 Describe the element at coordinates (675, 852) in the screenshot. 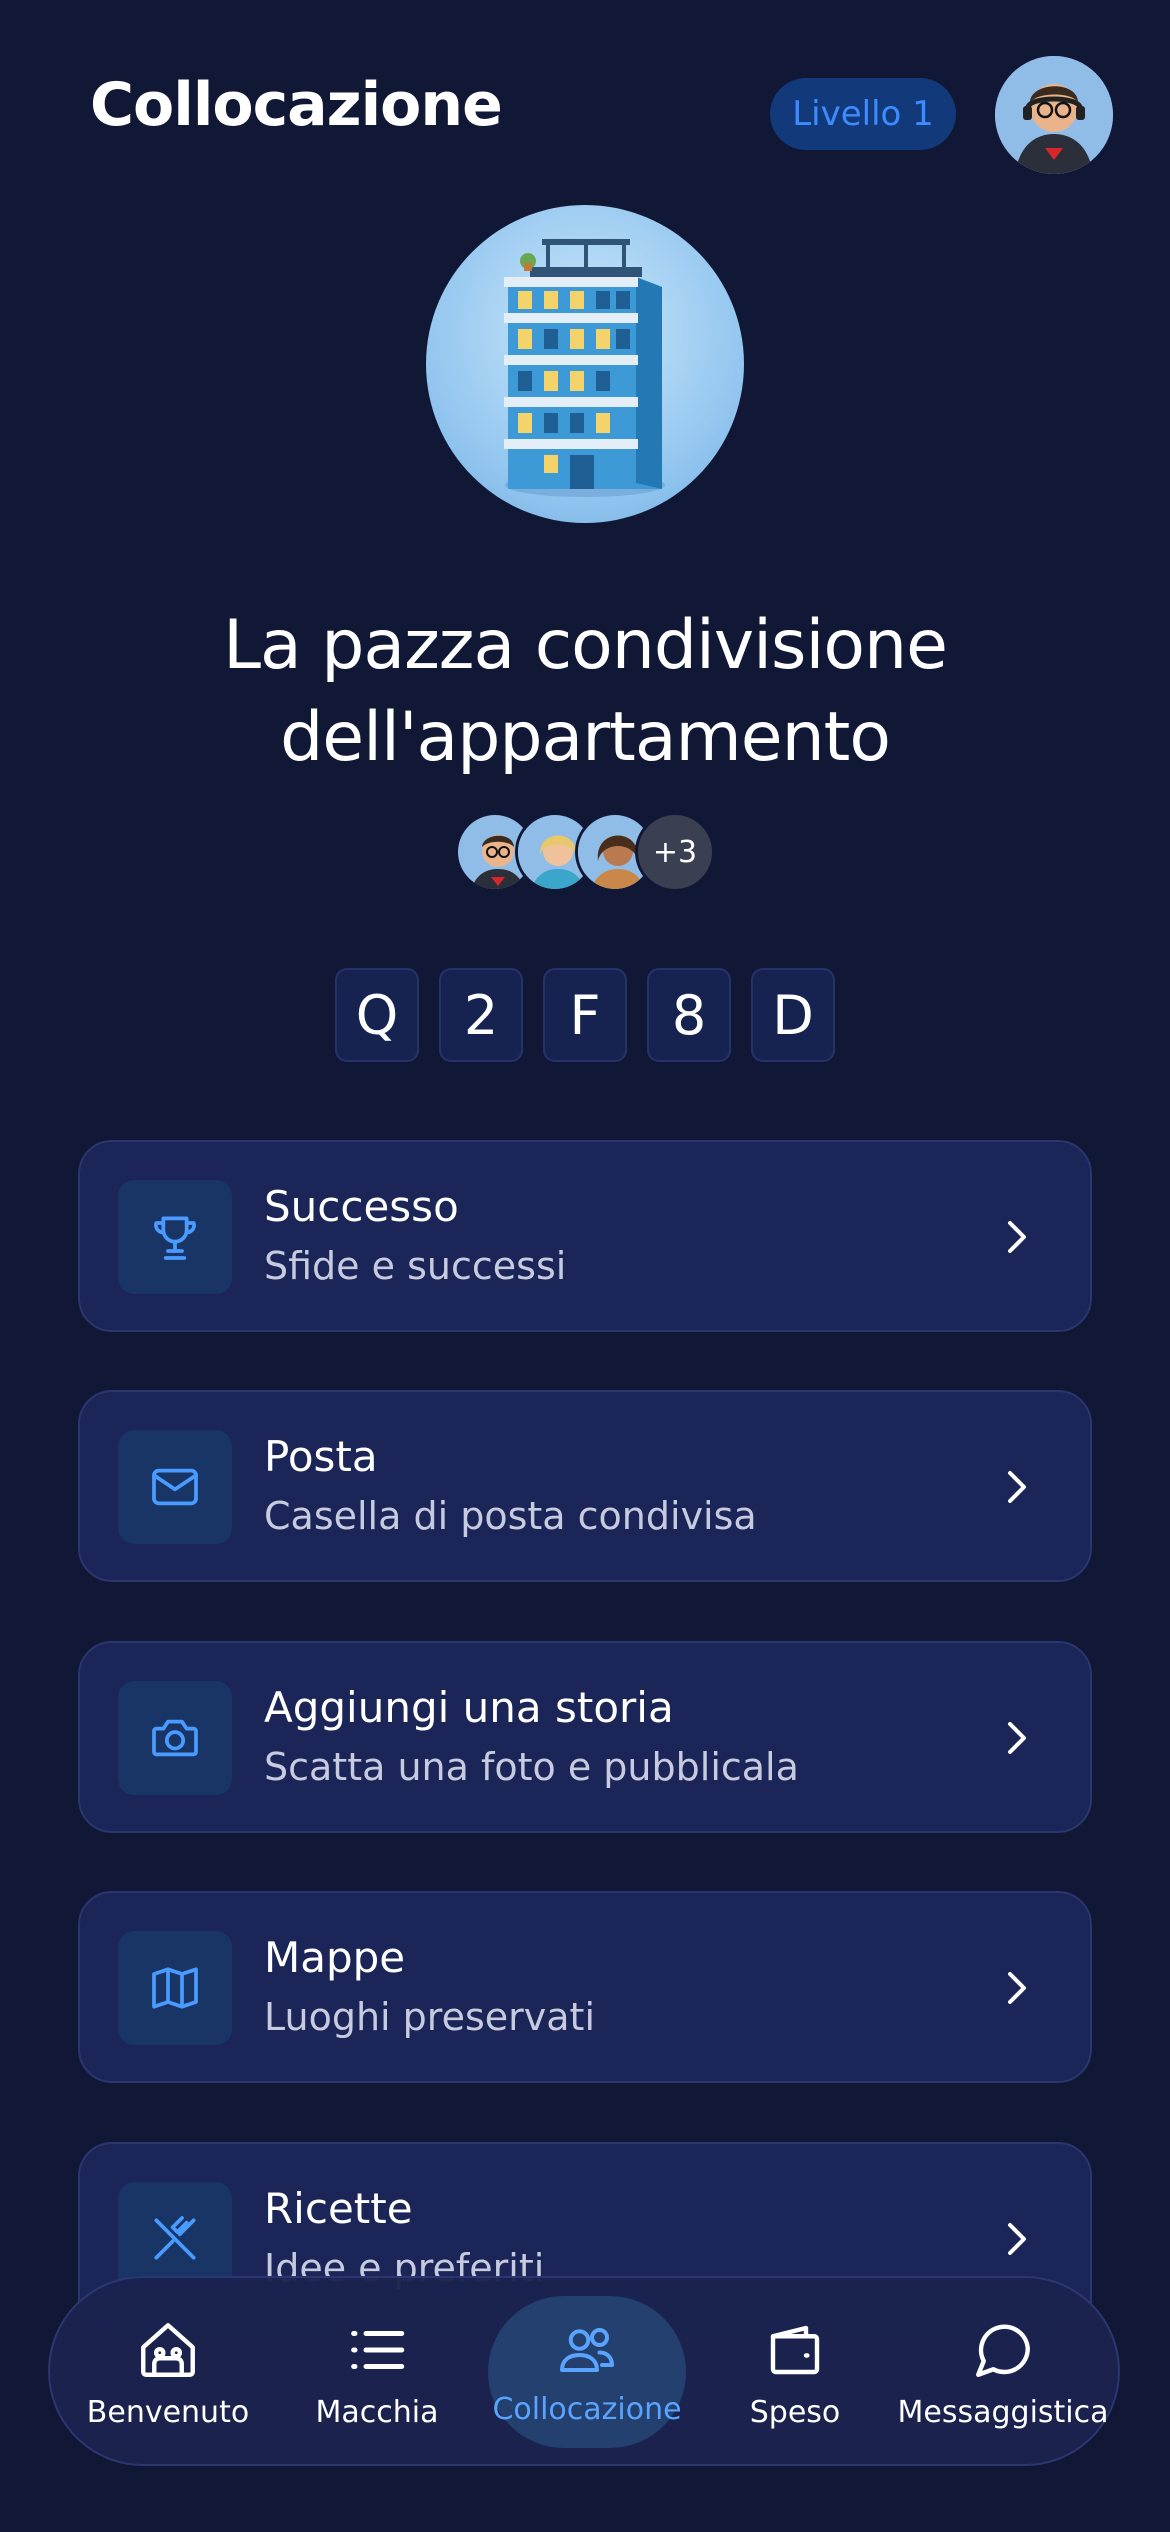

I see `more-members-badge: +3` at that location.